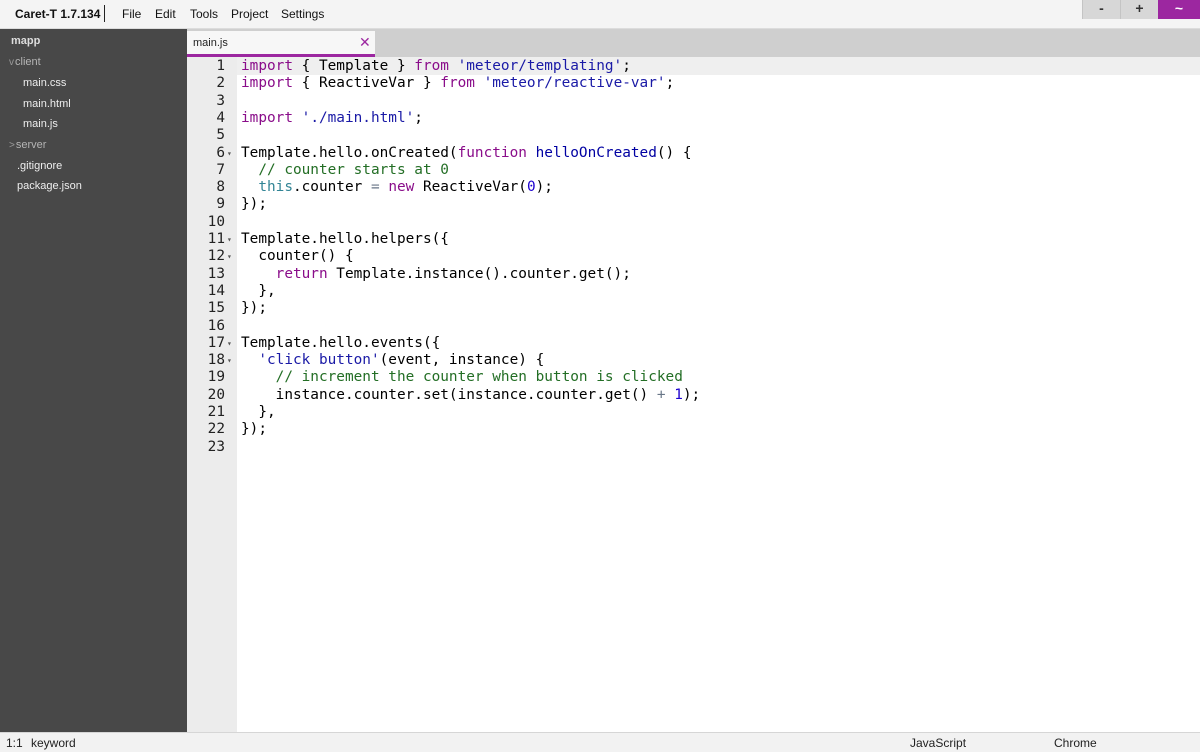  Describe the element at coordinates (216, 342) in the screenshot. I see `line-number: 17` at that location.